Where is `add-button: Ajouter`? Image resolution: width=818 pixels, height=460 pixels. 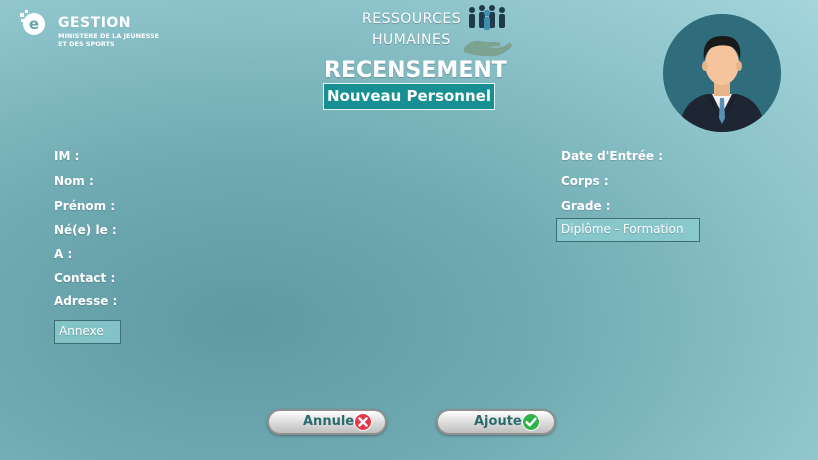
add-button: Ajouter is located at coordinates (496, 422).